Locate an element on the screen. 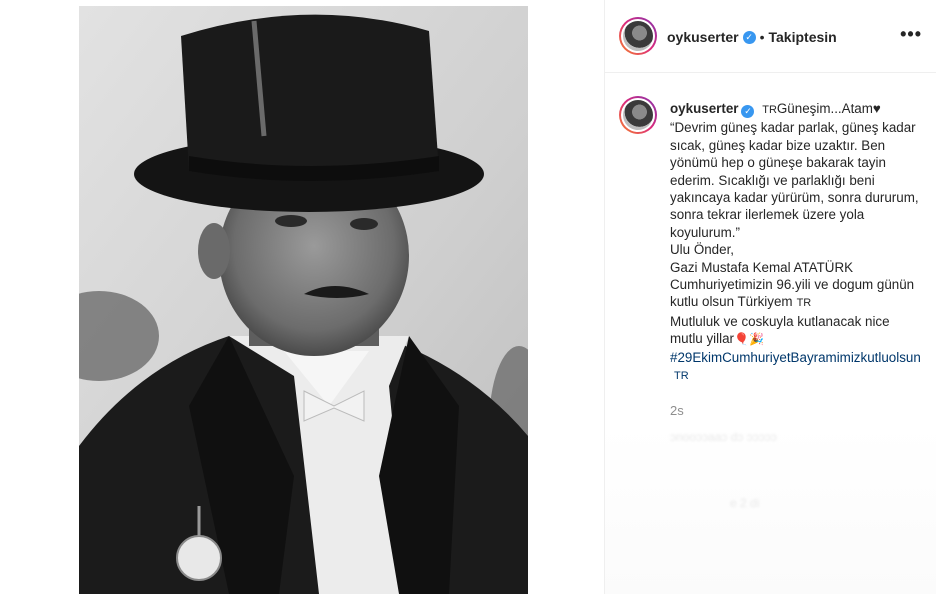 The height and width of the screenshot is (594, 936). balloon-party-icon: 🎈🎉 is located at coordinates (749, 339).